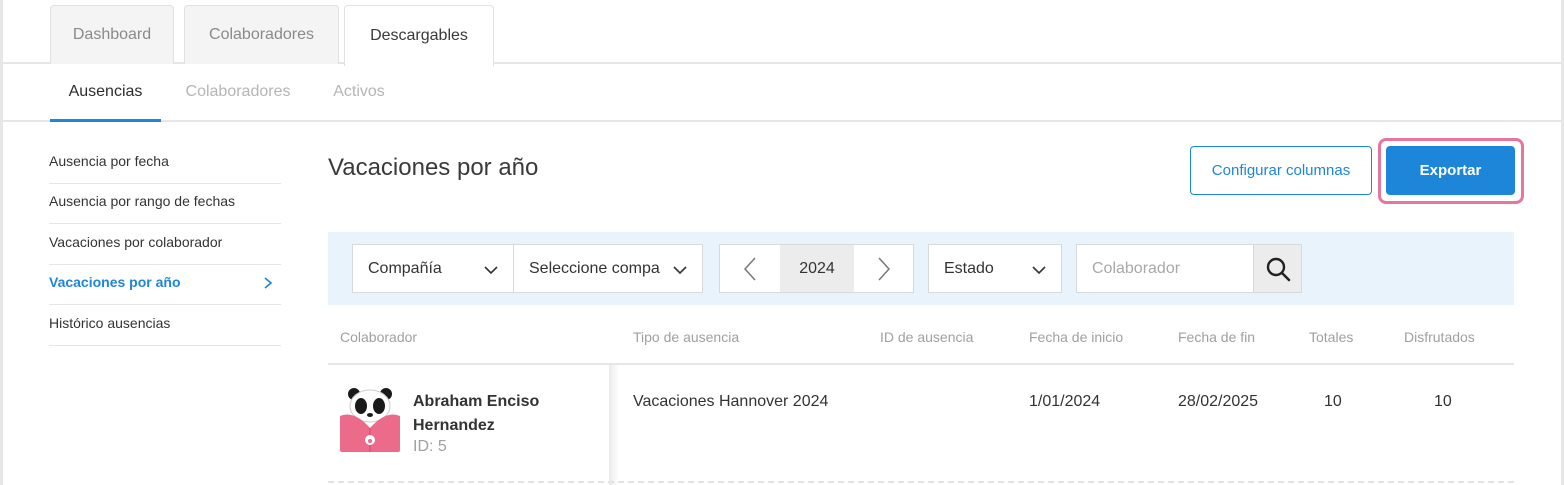 The height and width of the screenshot is (485, 1564). I want to click on column-header-id-ausencia: ID de ausencia, so click(926, 337).